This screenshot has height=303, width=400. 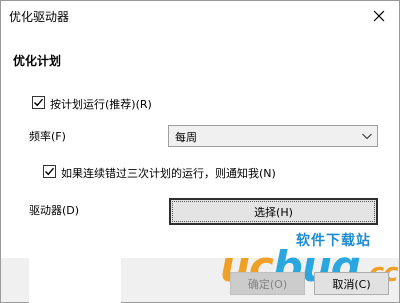 I want to click on ok-label: 确定(O), so click(x=267, y=284).